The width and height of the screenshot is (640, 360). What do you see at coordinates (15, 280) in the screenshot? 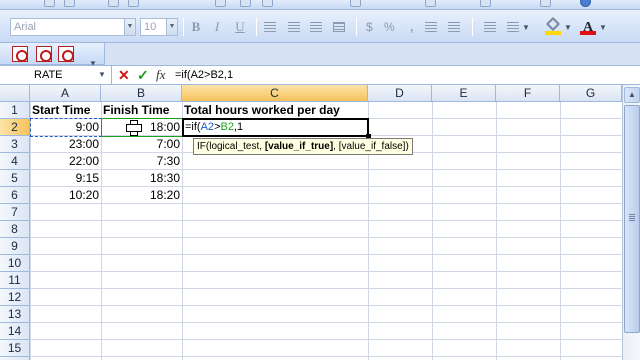
I see `row-header: 11` at bounding box center [15, 280].